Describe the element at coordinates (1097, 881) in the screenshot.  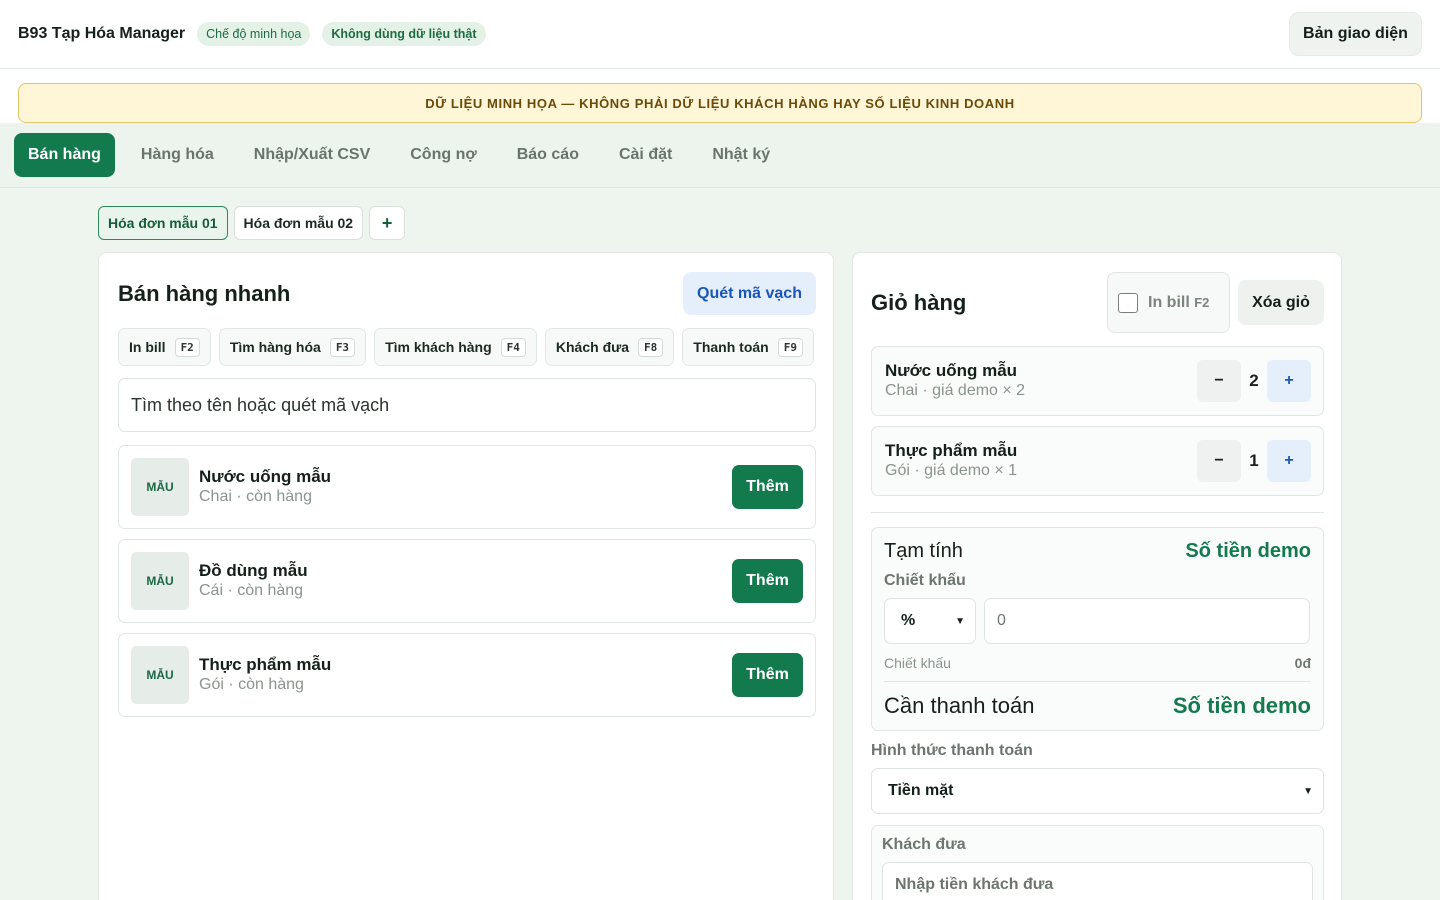
I see `cash-given-input` at that location.